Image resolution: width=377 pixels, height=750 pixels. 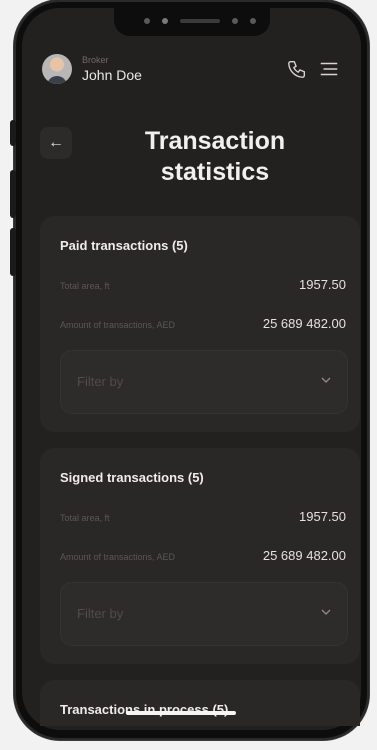 I want to click on home-indicator, so click(x=181, y=713).